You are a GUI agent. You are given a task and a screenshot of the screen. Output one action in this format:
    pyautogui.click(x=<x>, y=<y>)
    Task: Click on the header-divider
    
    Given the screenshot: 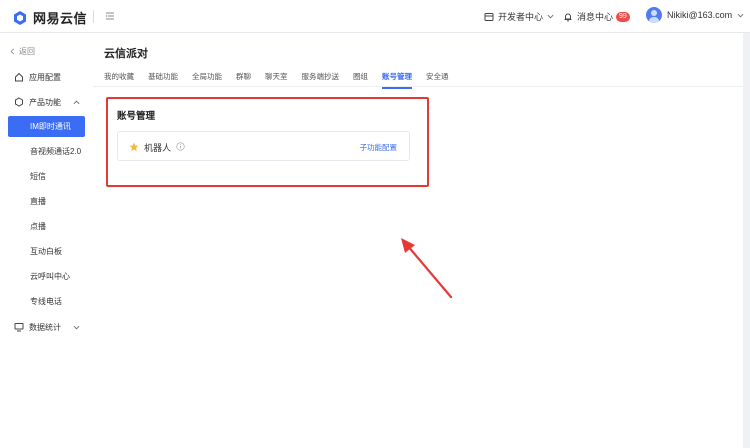 What is the action you would take?
    pyautogui.click(x=93, y=16)
    